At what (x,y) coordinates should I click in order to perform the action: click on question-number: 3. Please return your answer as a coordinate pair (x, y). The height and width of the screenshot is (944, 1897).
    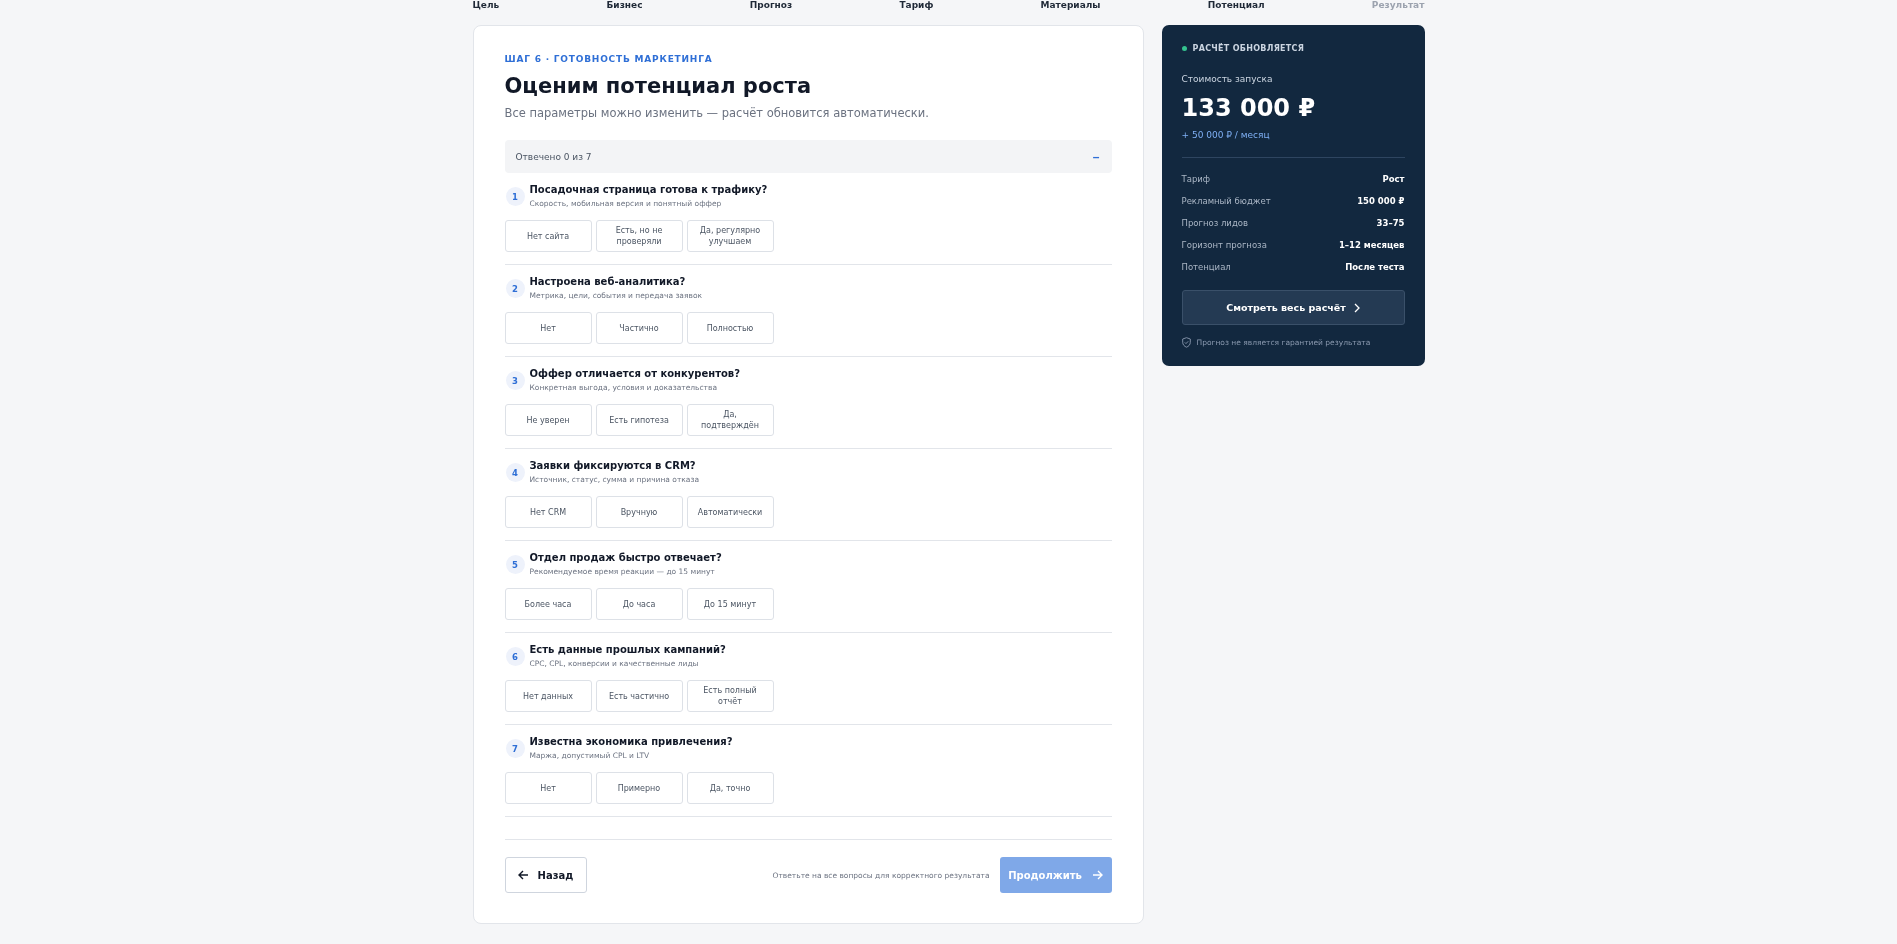
    Looking at the image, I should click on (515, 380).